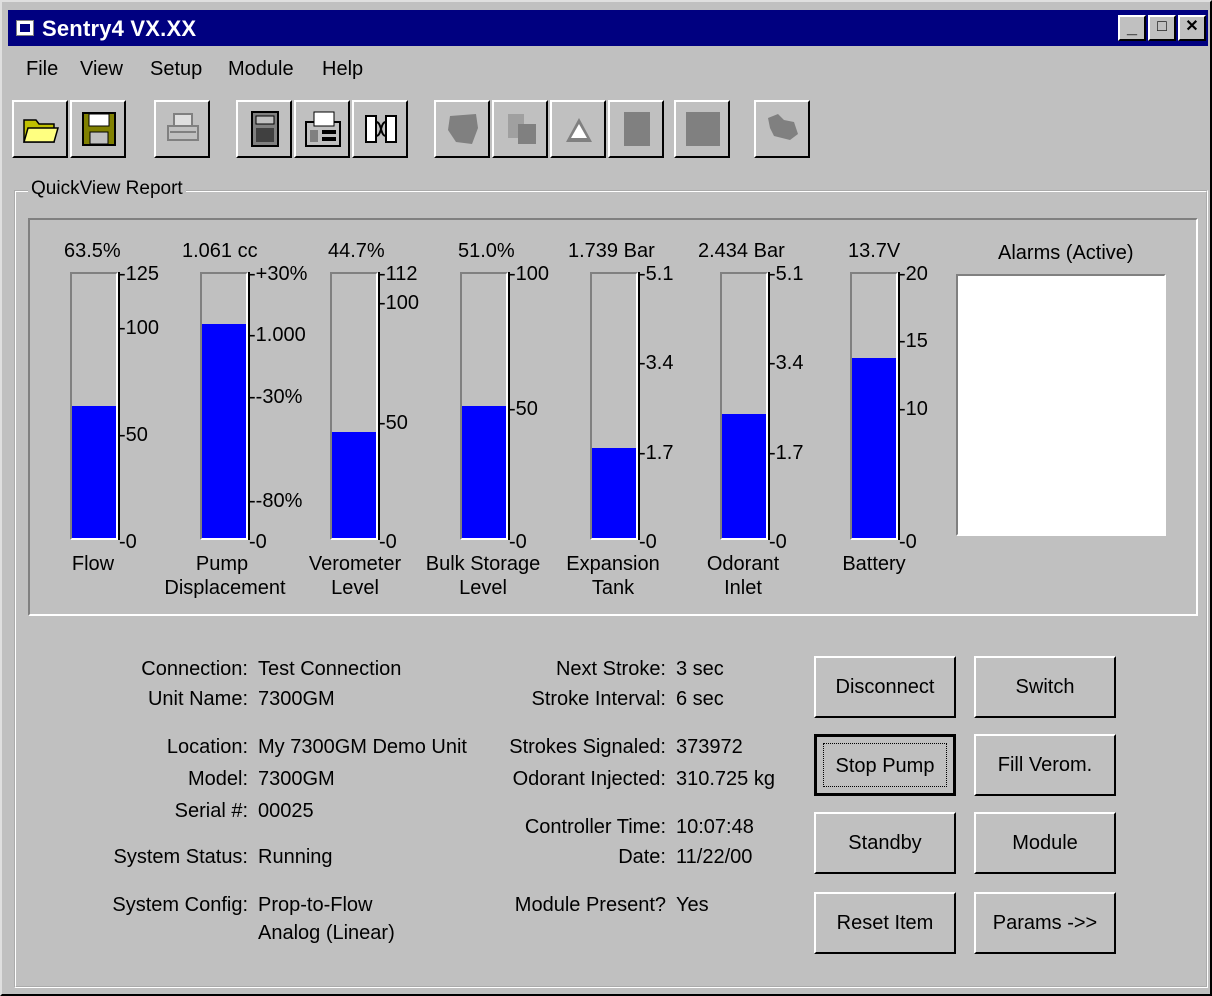 The image size is (1212, 996). Describe the element at coordinates (42, 69) in the screenshot. I see `menu-file: File` at that location.